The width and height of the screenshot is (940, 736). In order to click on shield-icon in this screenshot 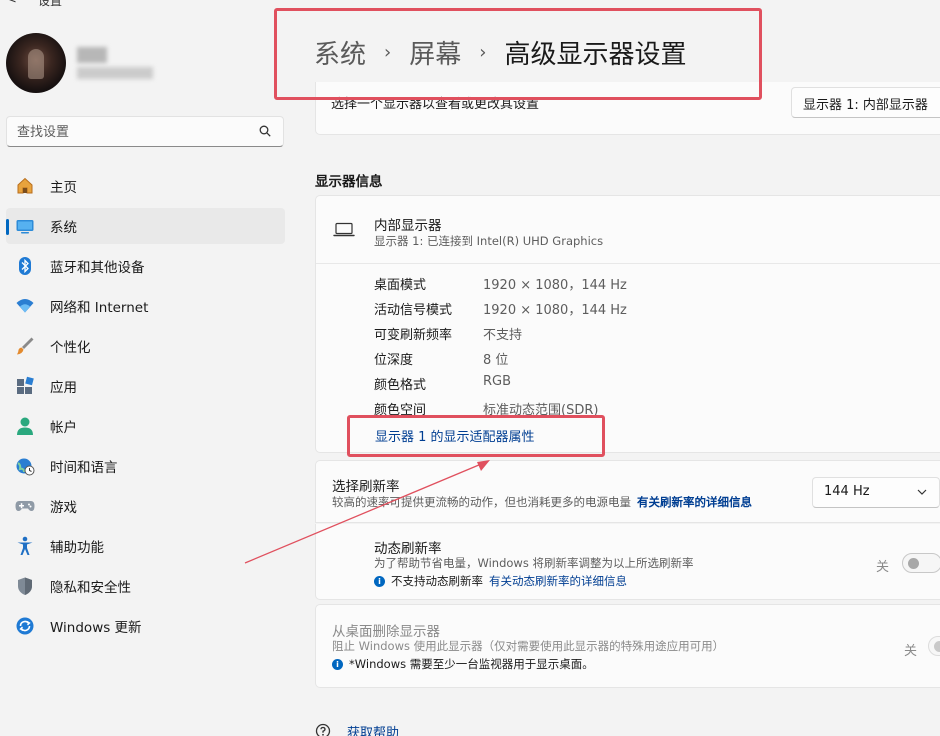, I will do `click(25, 586)`.